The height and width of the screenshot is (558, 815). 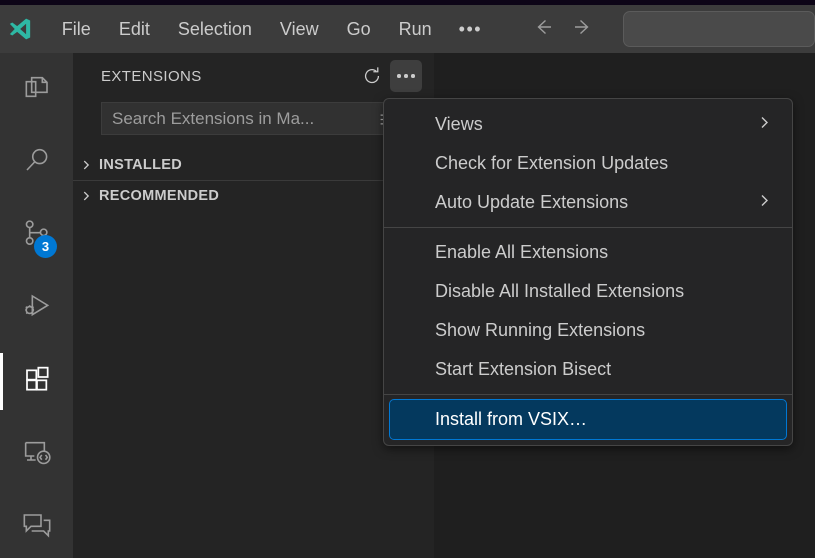 I want to click on menu-item-label: Views, so click(x=459, y=124).